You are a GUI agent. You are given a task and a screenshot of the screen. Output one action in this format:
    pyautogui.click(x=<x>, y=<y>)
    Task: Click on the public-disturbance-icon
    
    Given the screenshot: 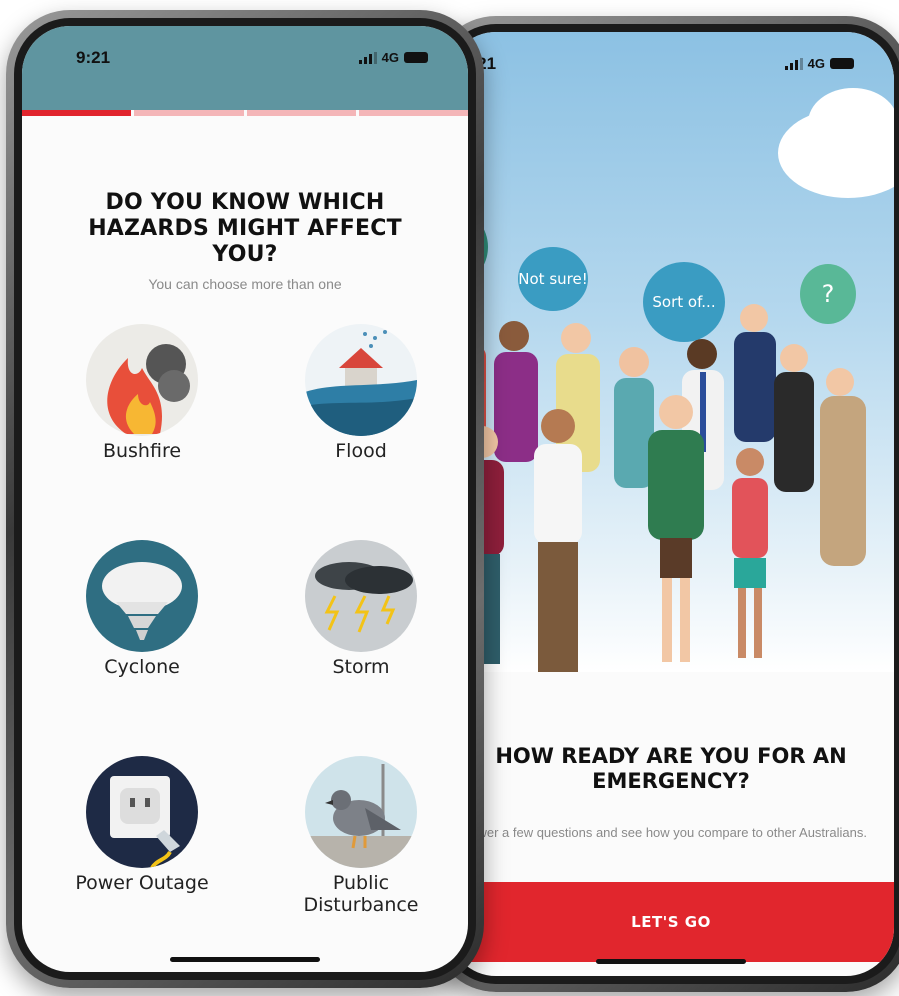 What is the action you would take?
    pyautogui.click(x=361, y=812)
    